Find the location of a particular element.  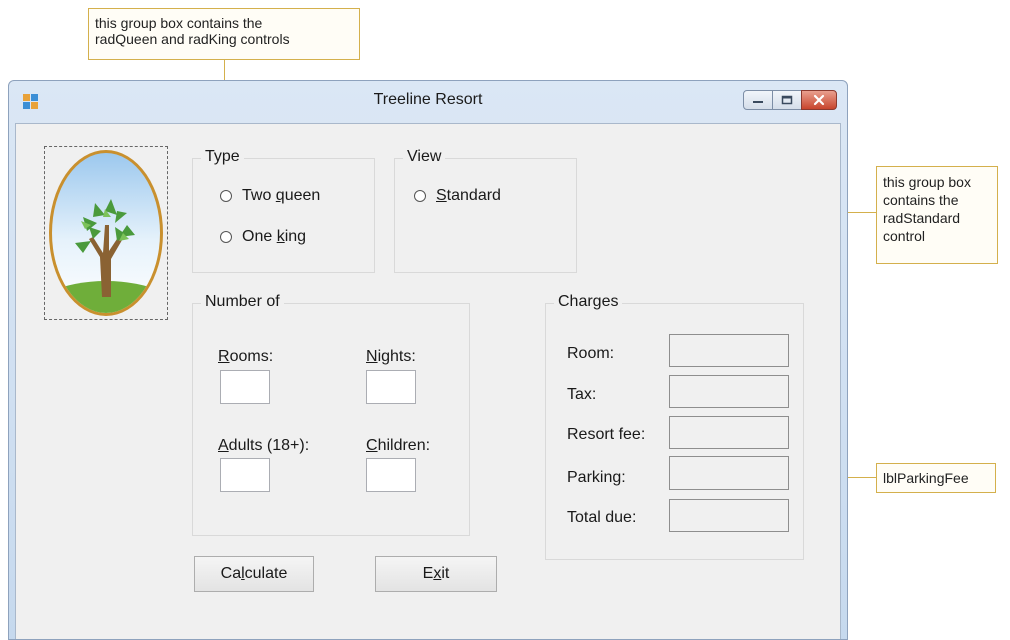

room-charge-label: Room: is located at coordinates (591, 353).